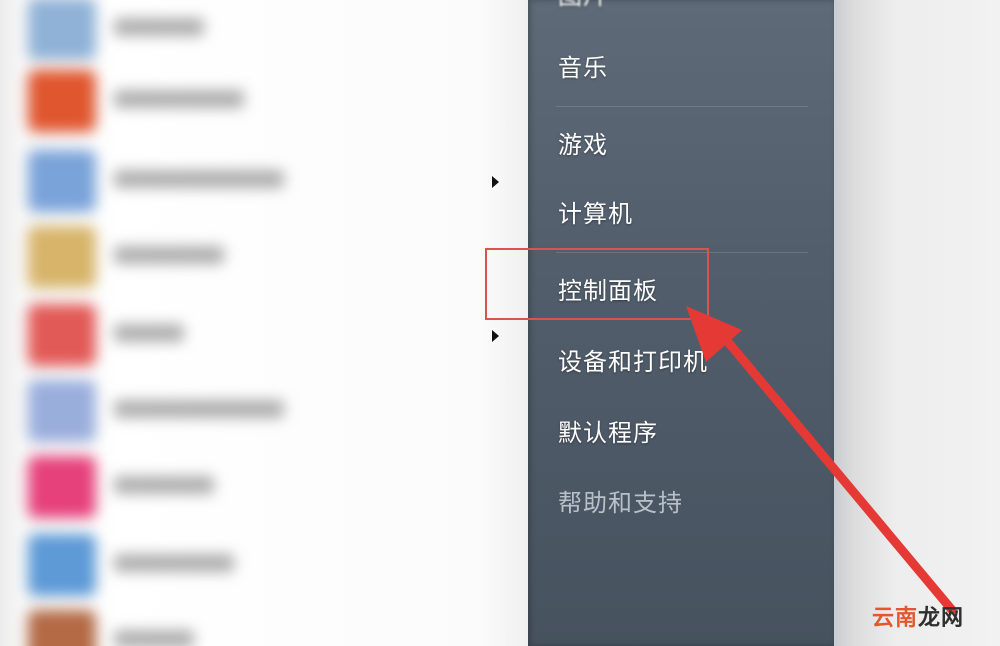 This screenshot has height=646, width=1000. Describe the element at coordinates (894, 618) in the screenshot. I see `watermark-part-1: 云南` at that location.